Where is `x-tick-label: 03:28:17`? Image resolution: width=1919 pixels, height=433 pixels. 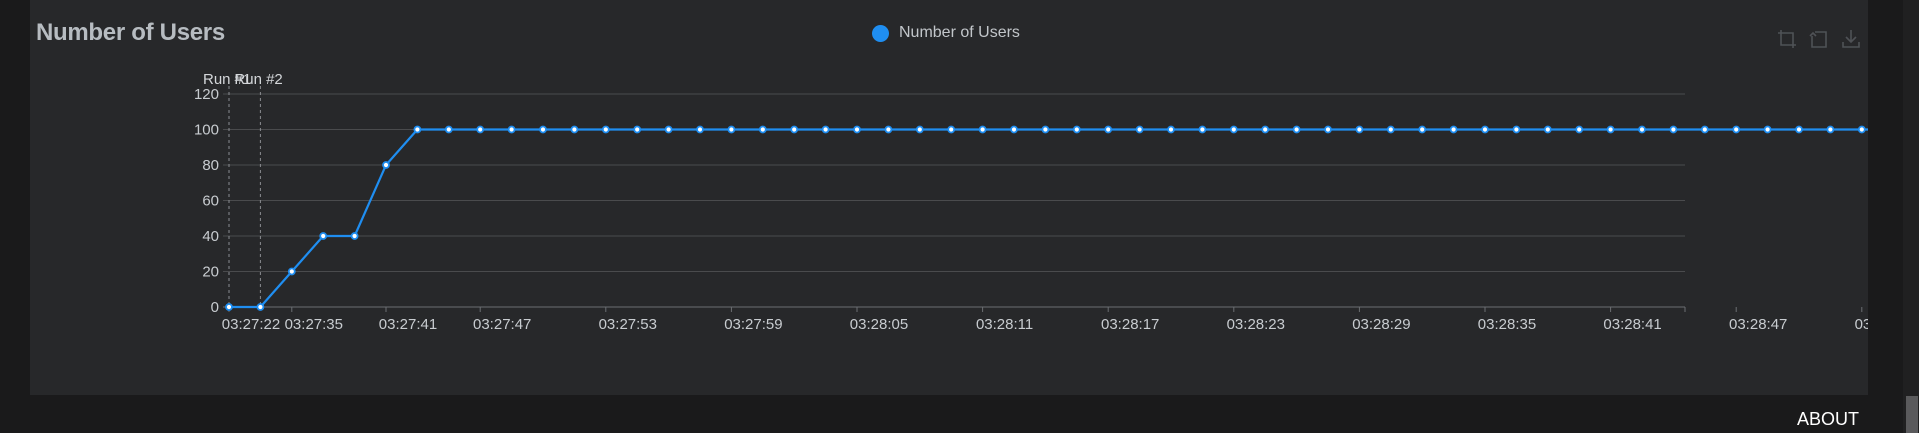
x-tick-label: 03:28:17 is located at coordinates (1130, 324).